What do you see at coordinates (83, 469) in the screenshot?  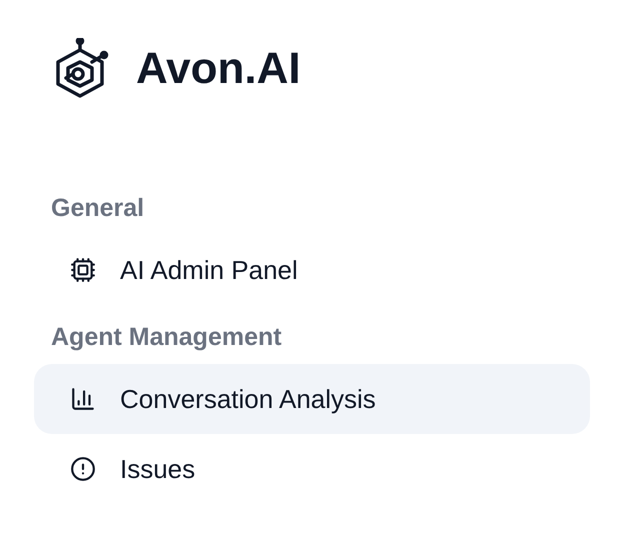 I see `alert-circle-icon` at bounding box center [83, 469].